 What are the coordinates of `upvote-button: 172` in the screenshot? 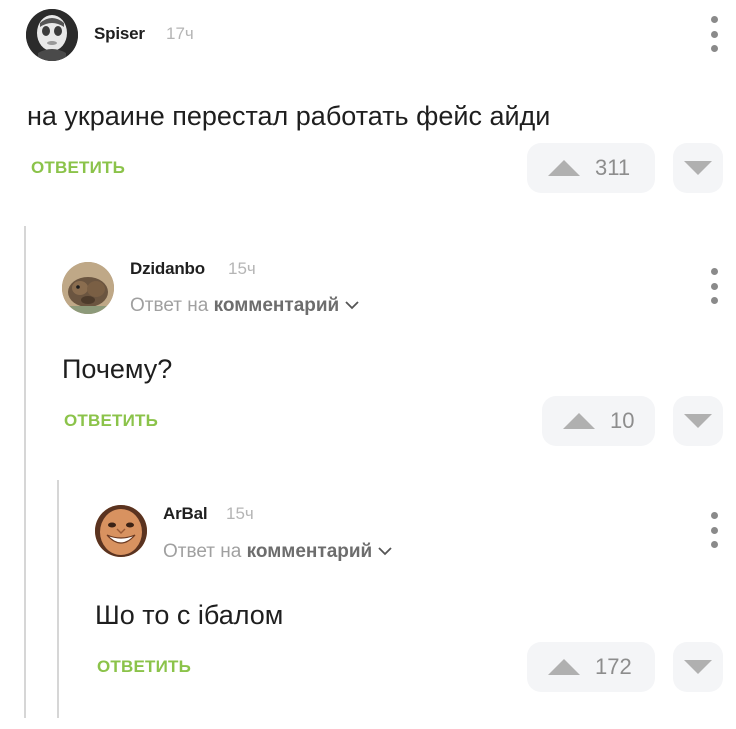 It's located at (591, 667).